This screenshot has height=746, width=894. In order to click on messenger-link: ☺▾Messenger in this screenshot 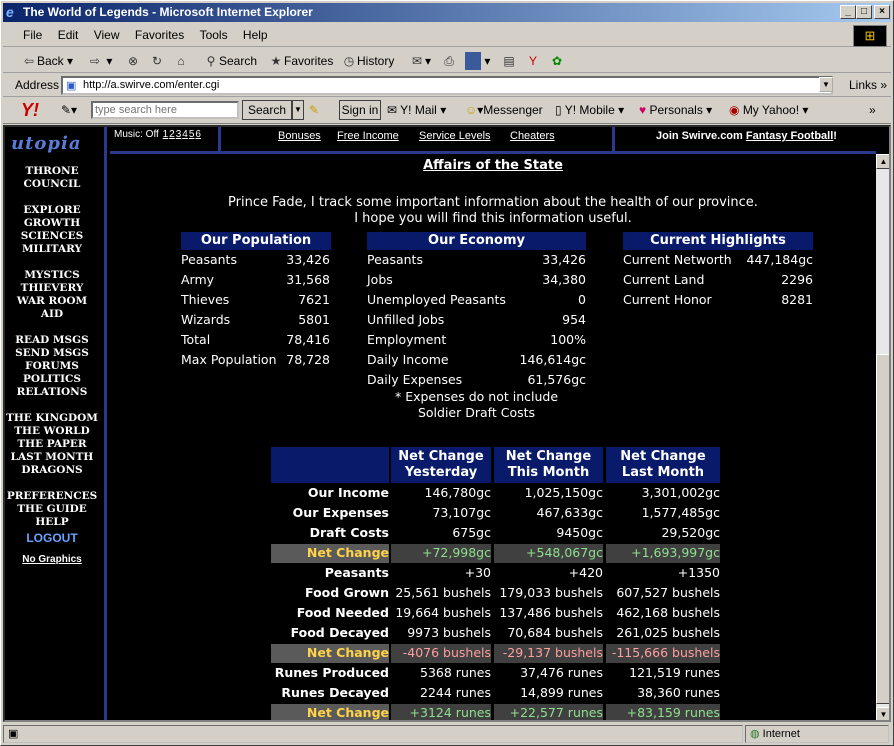, I will do `click(504, 110)`.